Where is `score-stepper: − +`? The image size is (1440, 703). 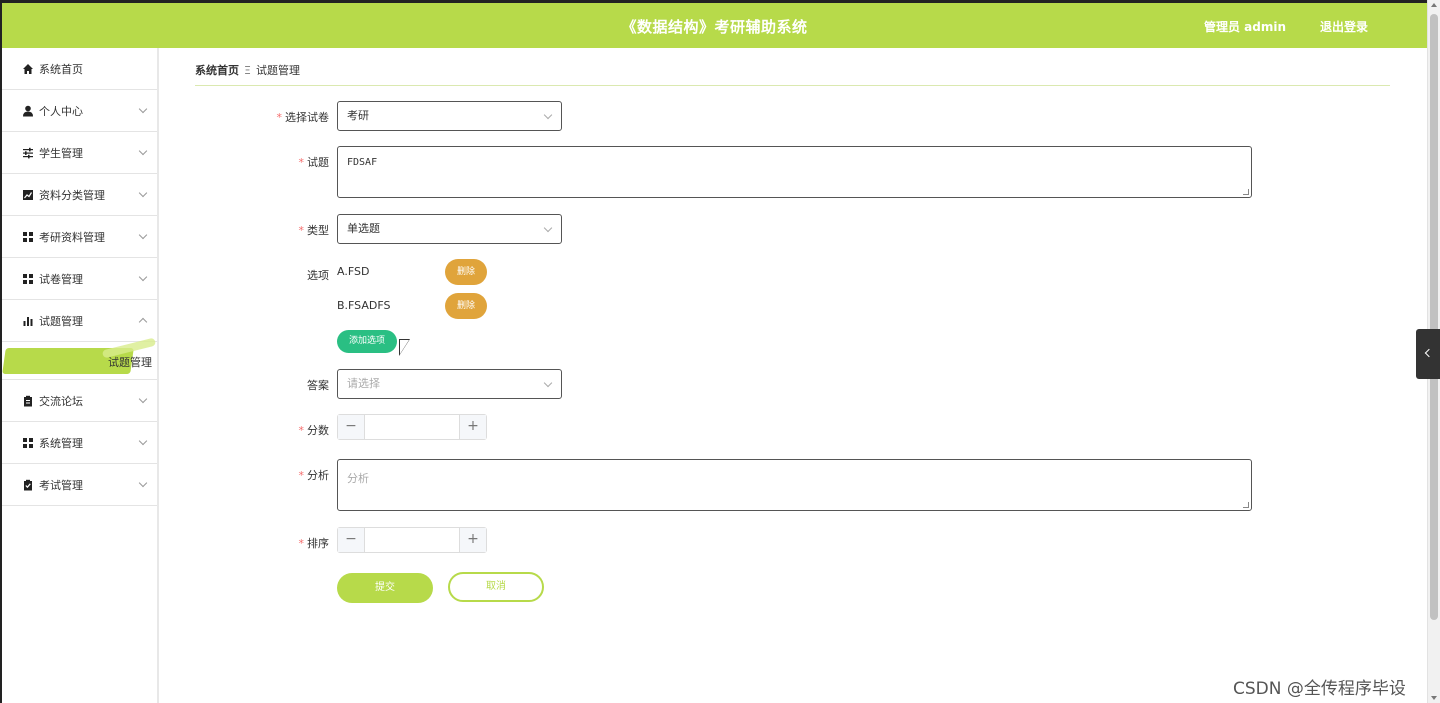
score-stepper: − + is located at coordinates (412, 427).